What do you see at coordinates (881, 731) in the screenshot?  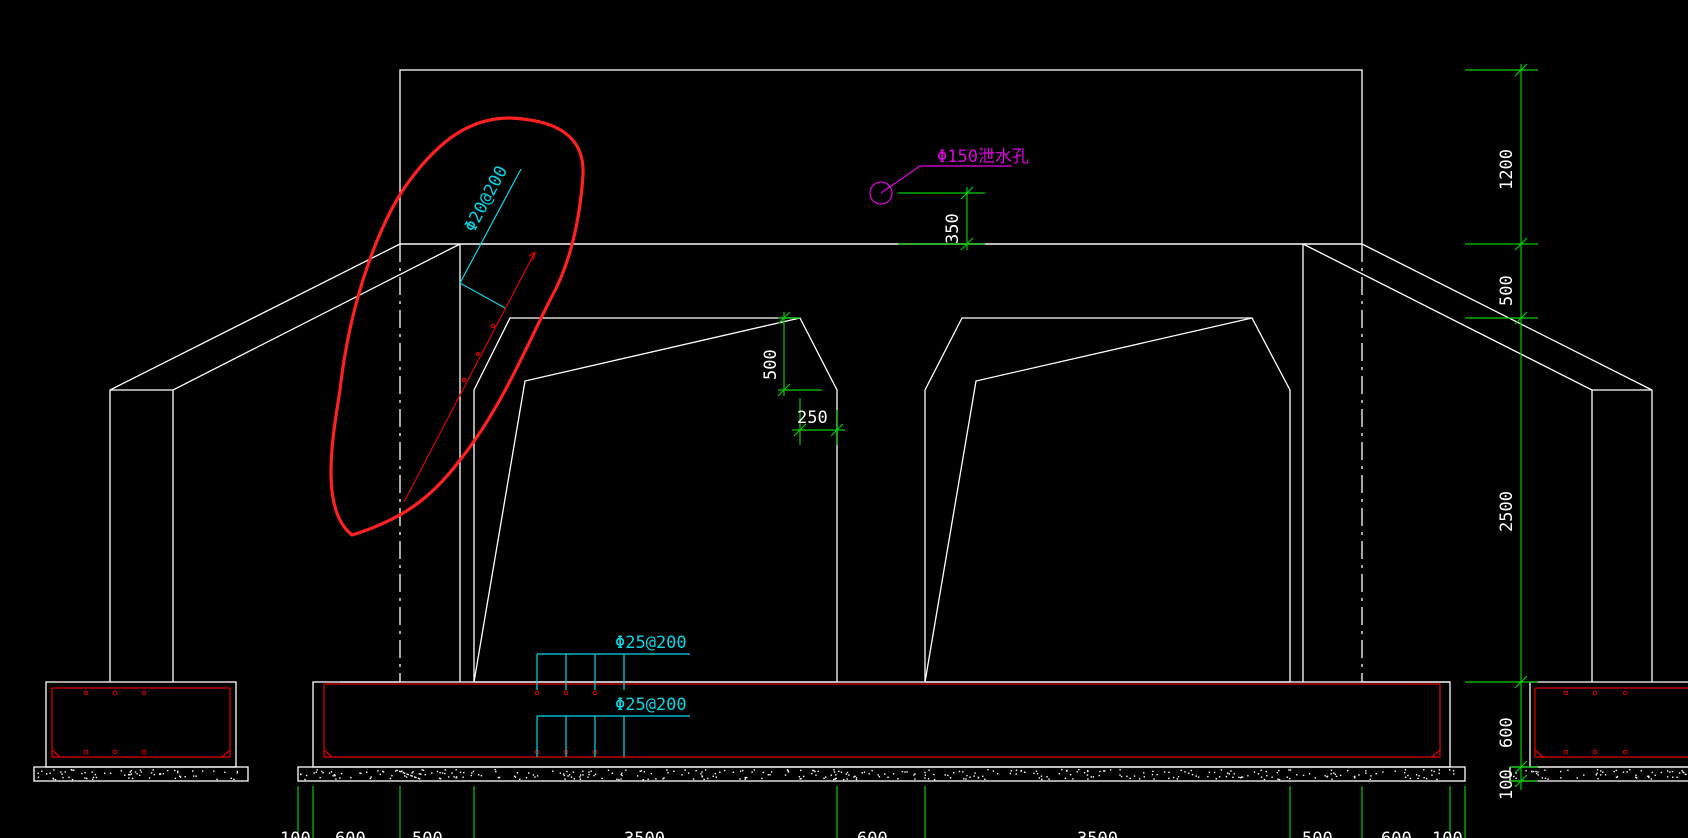 I see `base-slab` at bounding box center [881, 731].